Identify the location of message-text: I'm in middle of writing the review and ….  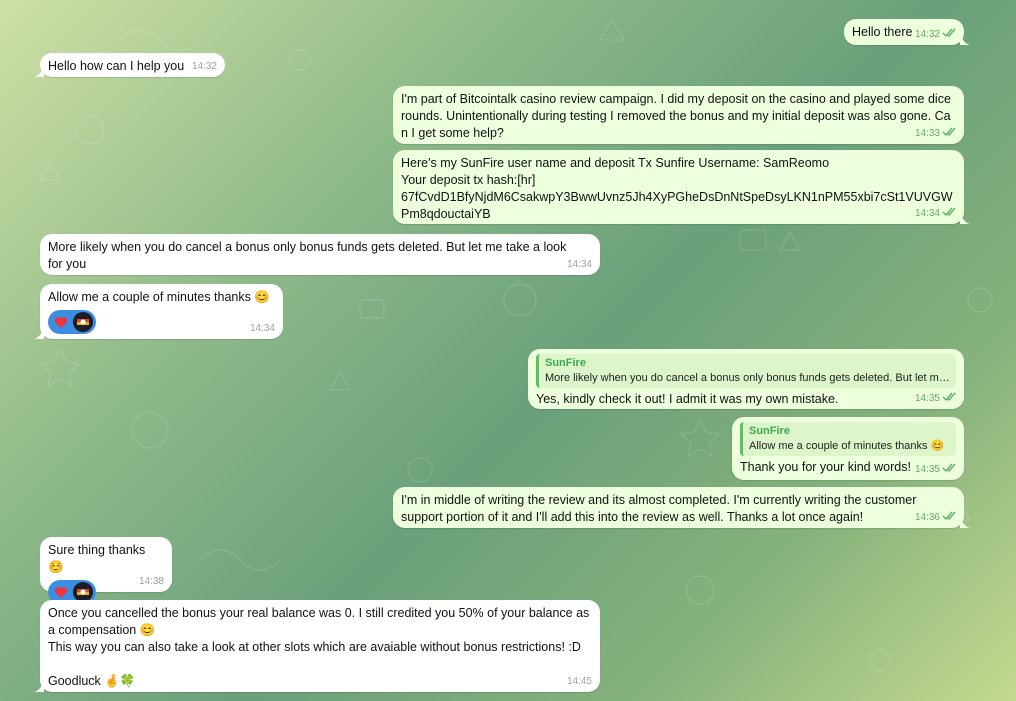
(660, 508).